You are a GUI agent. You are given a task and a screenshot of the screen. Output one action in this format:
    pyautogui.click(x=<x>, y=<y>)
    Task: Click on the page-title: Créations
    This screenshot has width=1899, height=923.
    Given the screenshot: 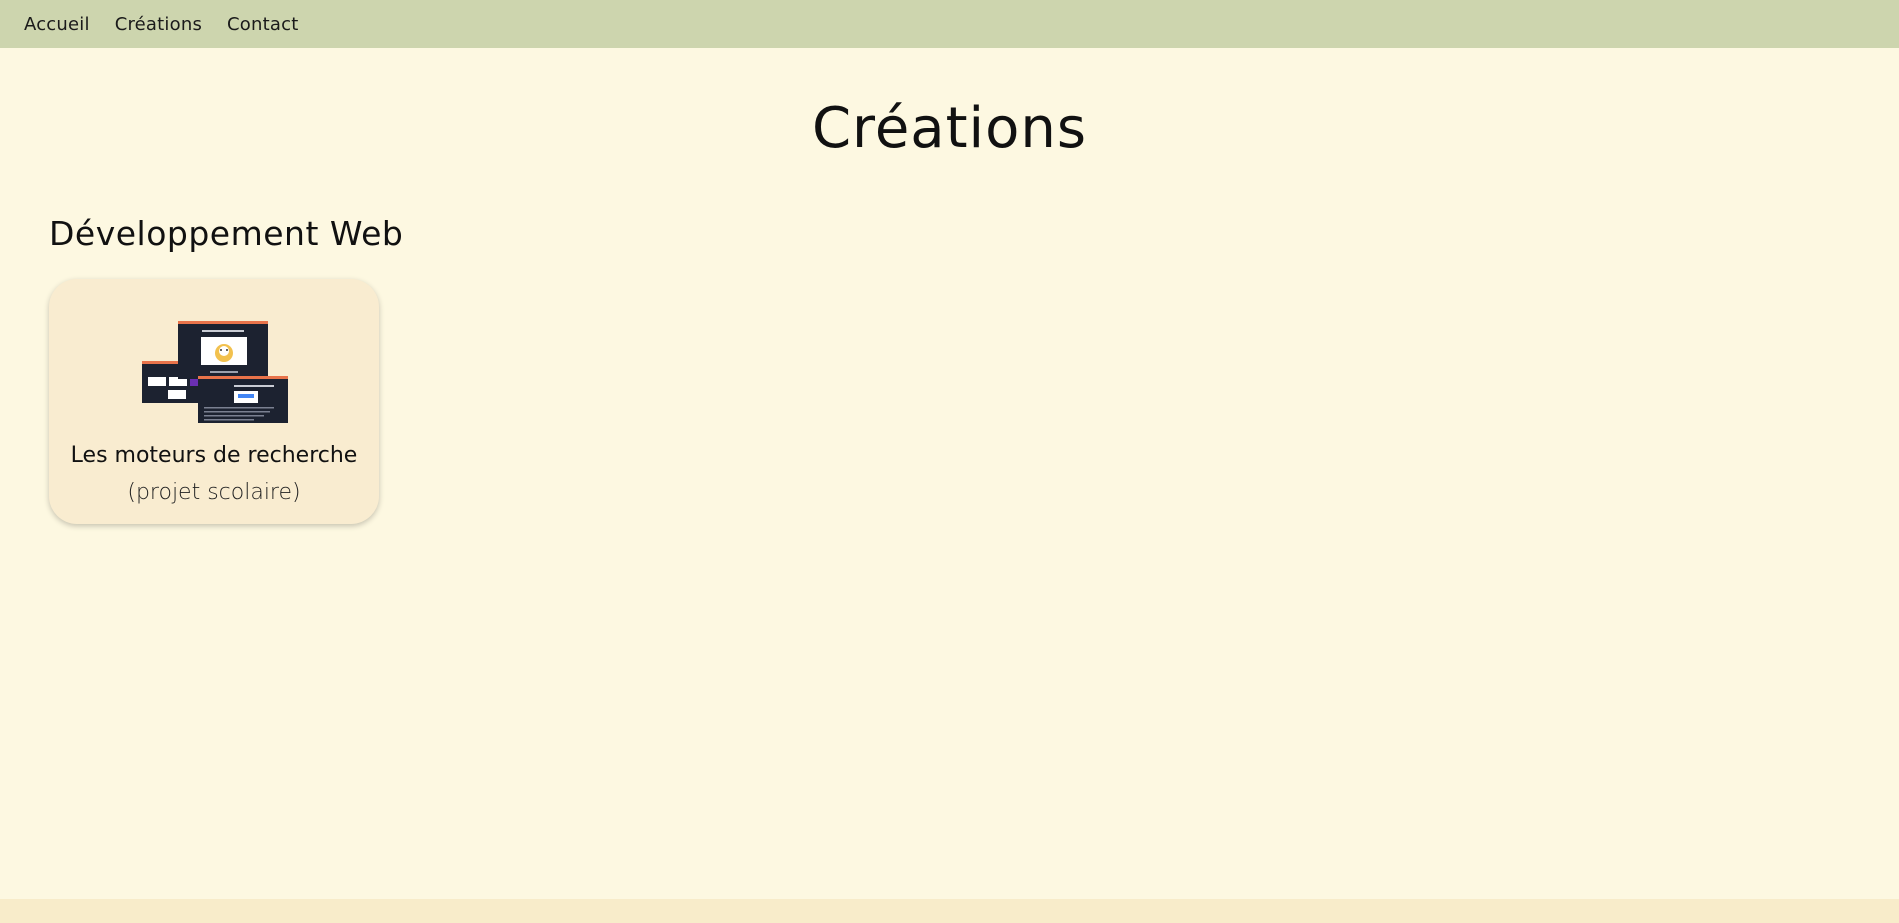 What is the action you would take?
    pyautogui.click(x=949, y=128)
    